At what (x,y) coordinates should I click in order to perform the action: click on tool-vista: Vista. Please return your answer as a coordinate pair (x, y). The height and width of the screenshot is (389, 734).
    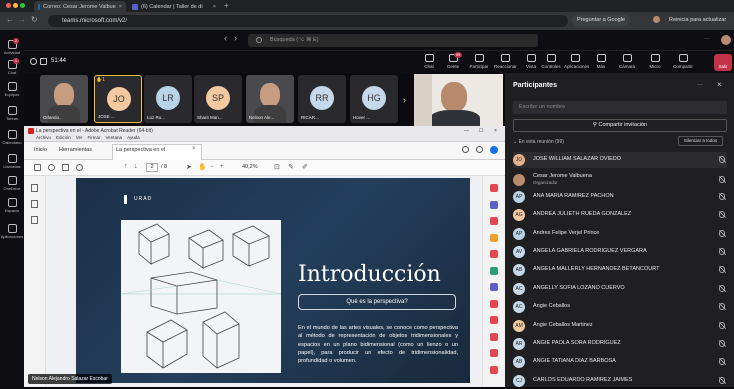
    Looking at the image, I should click on (531, 61).